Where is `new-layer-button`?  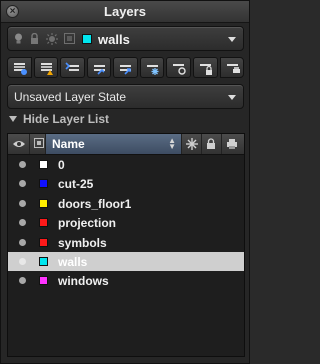
new-layer-button is located at coordinates (19, 67).